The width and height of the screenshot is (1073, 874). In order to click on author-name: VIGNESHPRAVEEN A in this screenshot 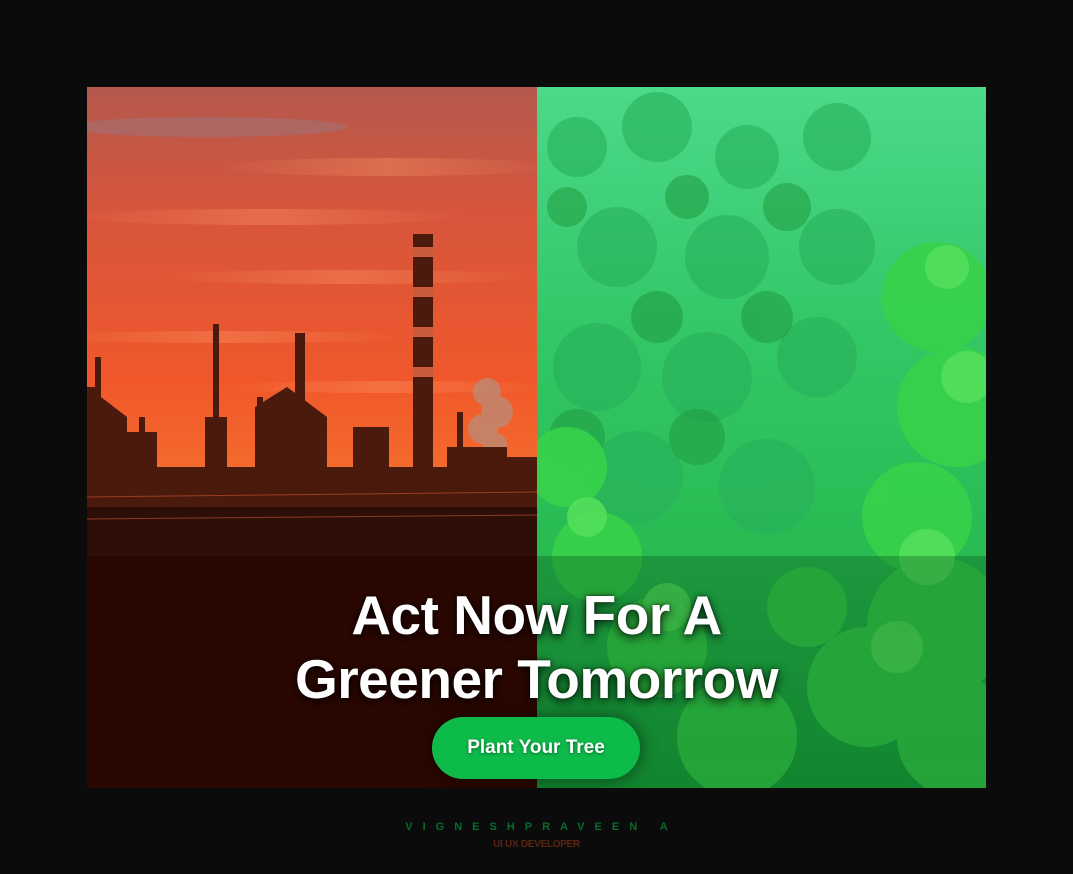, I will do `click(541, 827)`.